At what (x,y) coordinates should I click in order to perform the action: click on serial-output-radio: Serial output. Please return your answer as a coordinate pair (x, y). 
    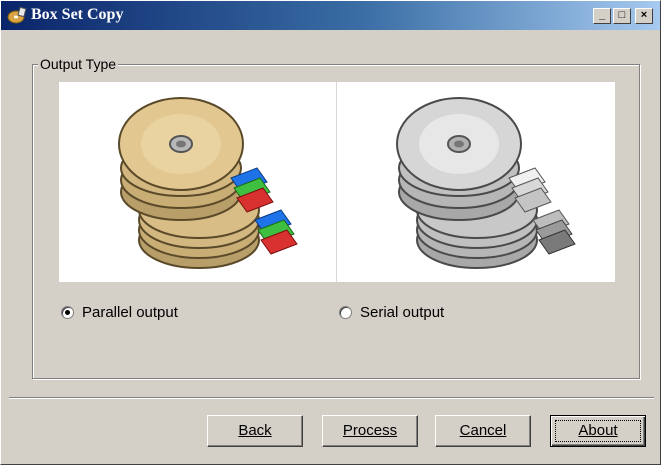
    Looking at the image, I should click on (391, 312).